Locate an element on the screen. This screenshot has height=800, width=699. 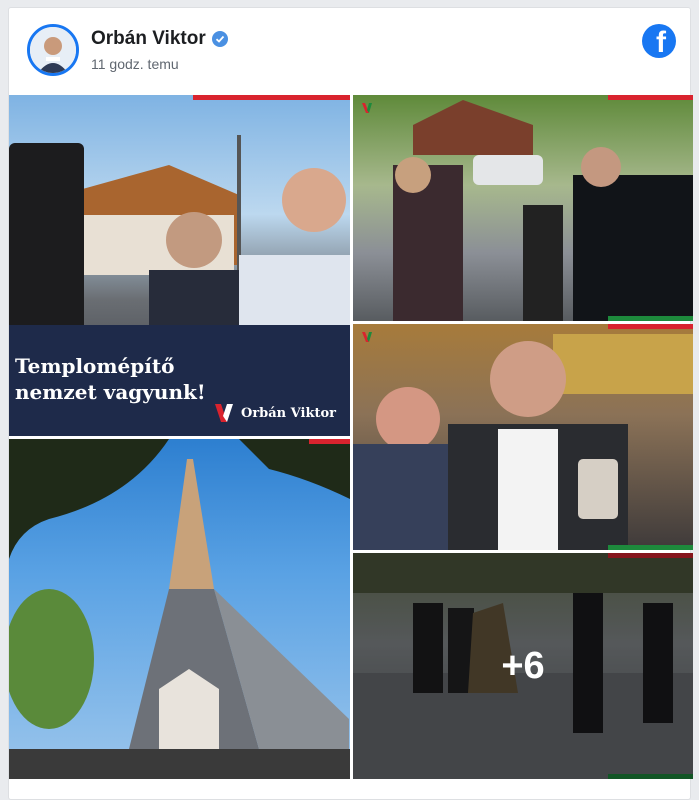
more-photos-count: +6 is located at coordinates (523, 665).